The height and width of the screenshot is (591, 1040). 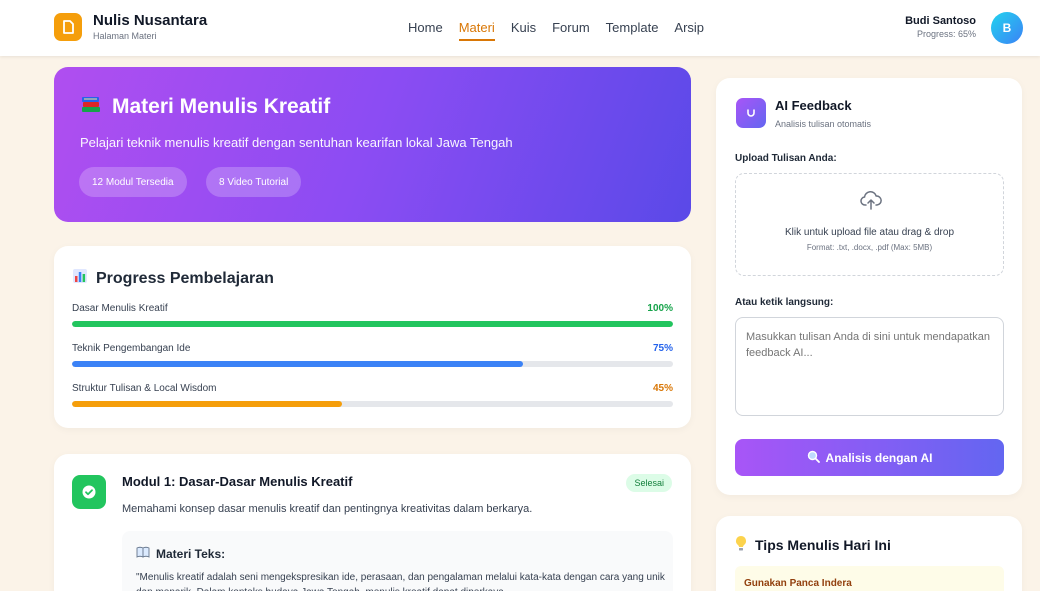 What do you see at coordinates (91, 107) in the screenshot?
I see `books-icon` at bounding box center [91, 107].